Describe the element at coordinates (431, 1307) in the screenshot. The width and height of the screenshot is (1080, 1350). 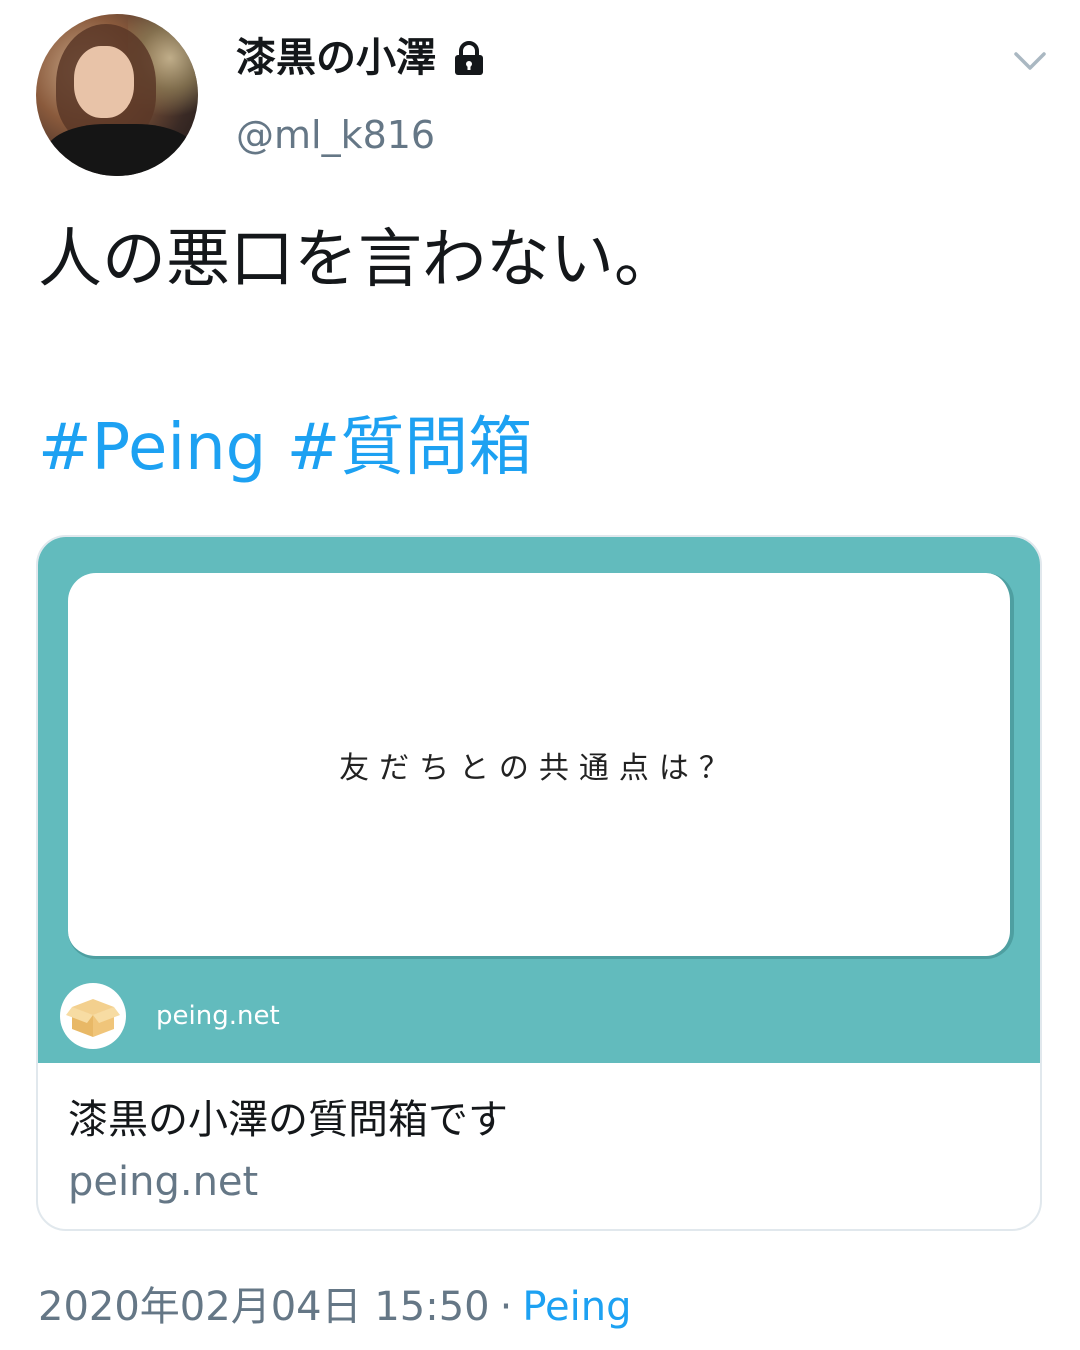
I see `tweet-time: 15:50` at that location.